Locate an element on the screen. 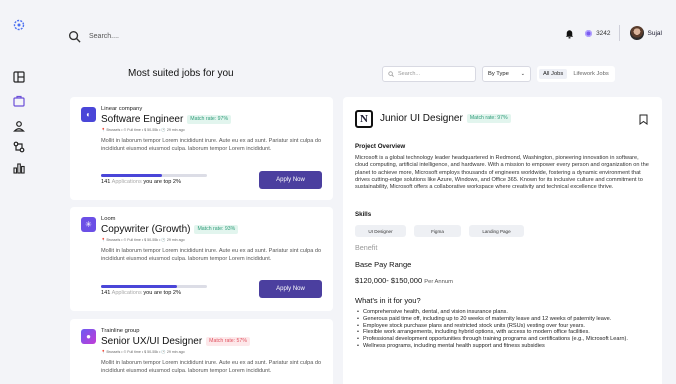 Image resolution: width=676 pixels, height=384 pixels. sidebar is located at coordinates (20, 192).